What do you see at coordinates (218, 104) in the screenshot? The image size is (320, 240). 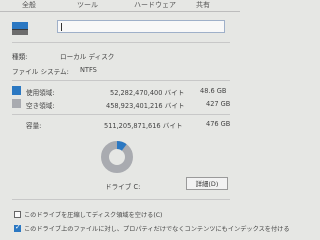 I see `free-space-size: 427 GB` at bounding box center [218, 104].